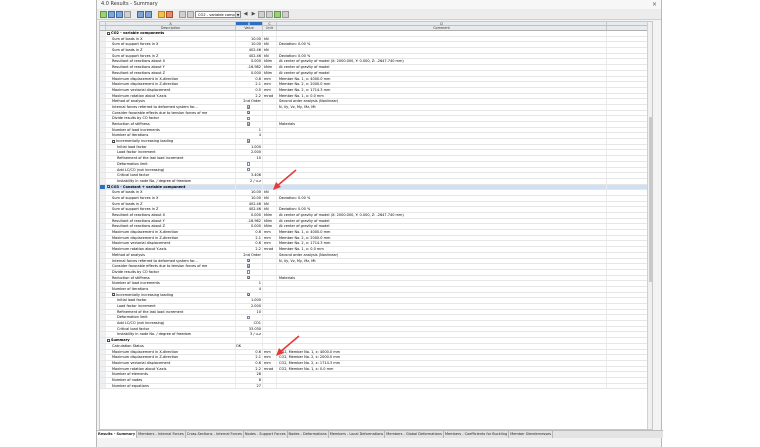 The height and width of the screenshot is (447, 760). Describe the element at coordinates (531, 434) in the screenshot. I see `tab-member-slendernesses: Member Slendernesses` at that location.